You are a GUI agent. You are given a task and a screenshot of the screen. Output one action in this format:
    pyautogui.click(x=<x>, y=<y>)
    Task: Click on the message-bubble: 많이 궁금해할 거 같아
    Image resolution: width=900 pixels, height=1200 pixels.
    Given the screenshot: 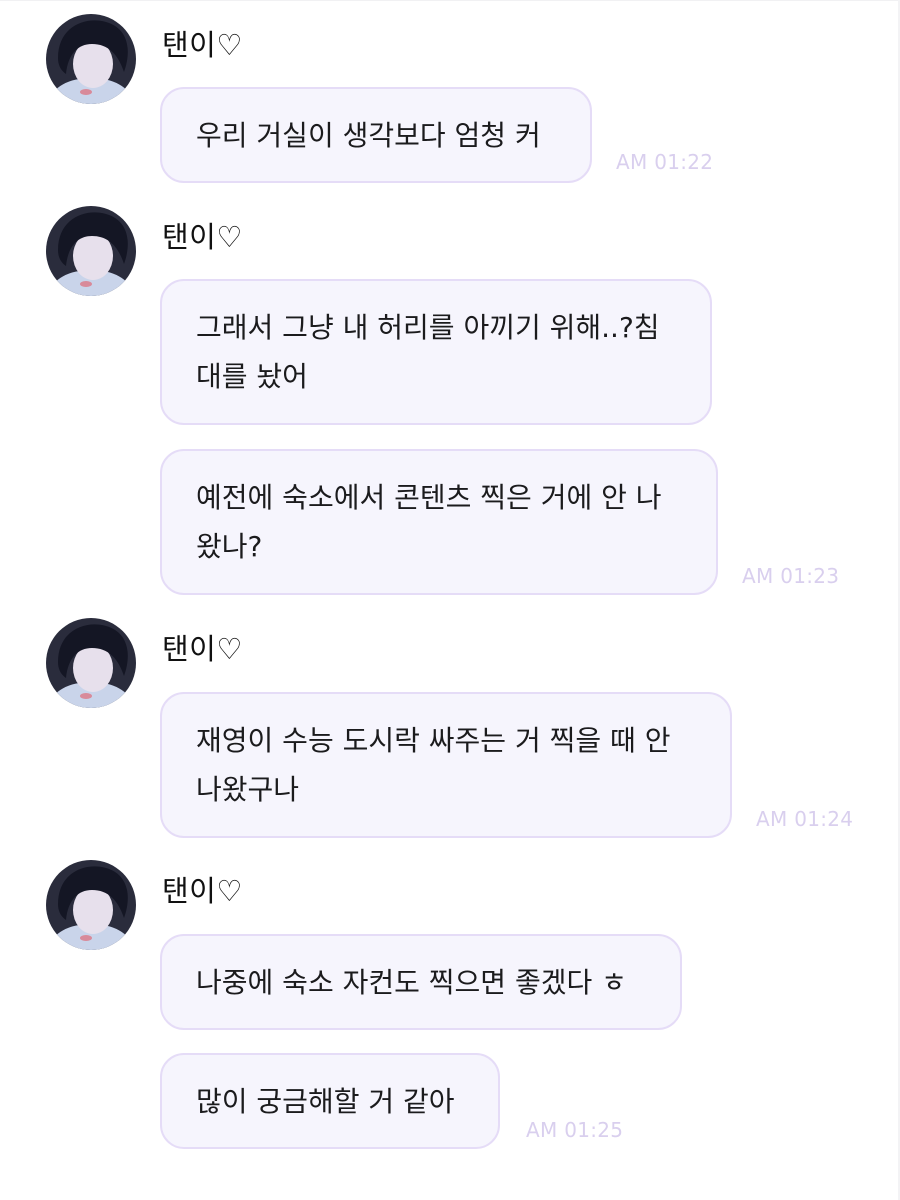 What is the action you would take?
    pyautogui.click(x=330, y=1101)
    